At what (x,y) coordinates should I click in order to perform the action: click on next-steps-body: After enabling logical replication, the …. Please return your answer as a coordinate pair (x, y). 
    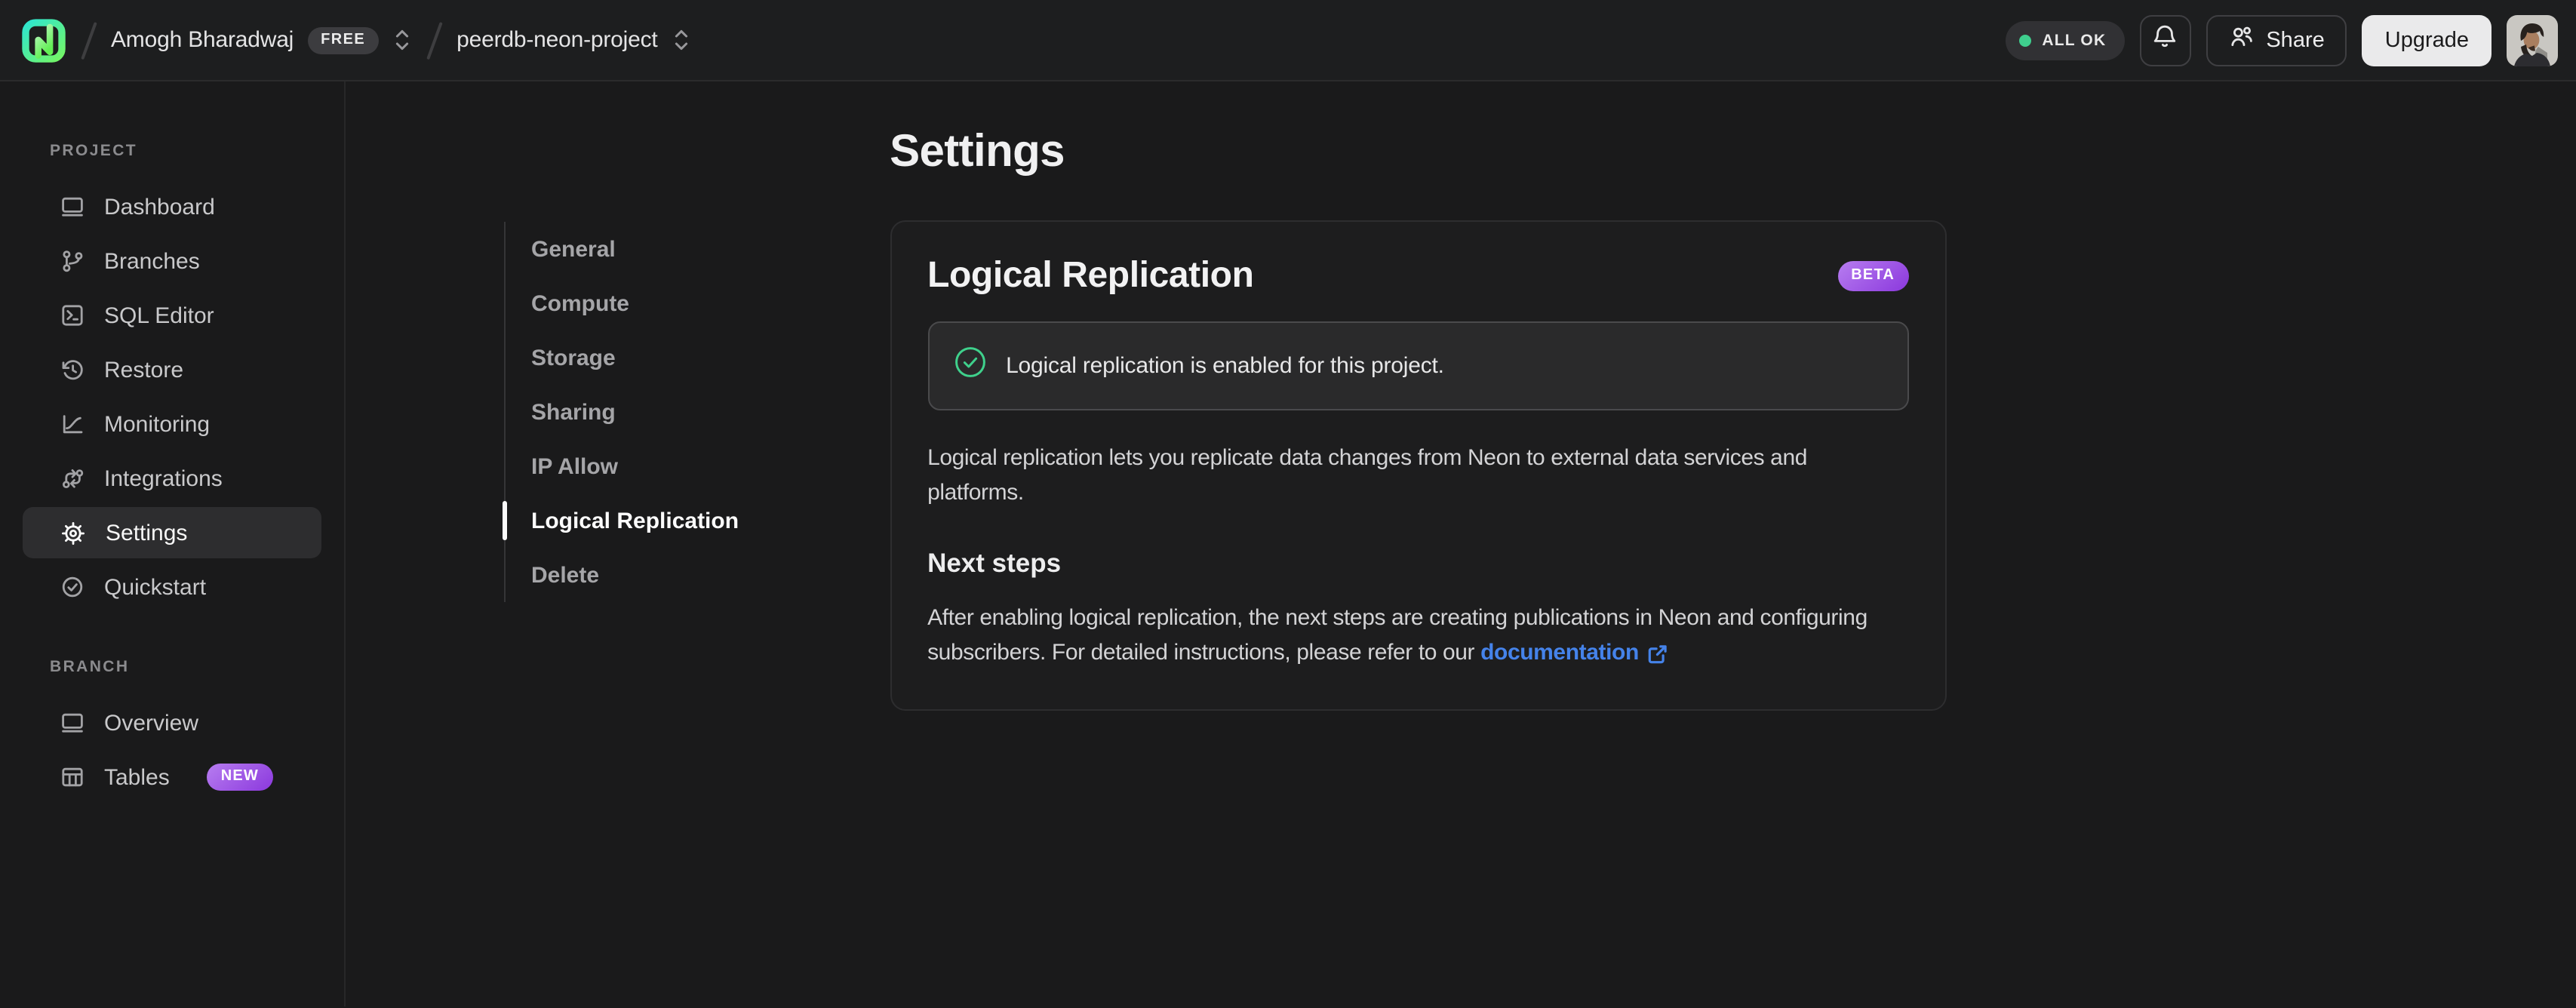
    Looking at the image, I should click on (1397, 634).